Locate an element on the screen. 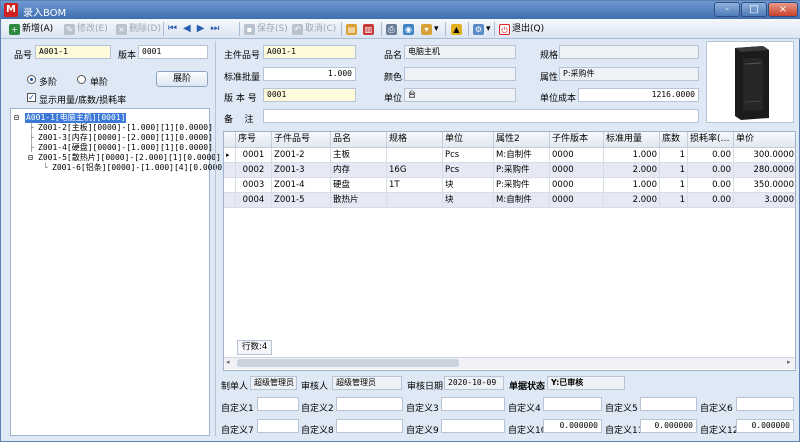 This screenshot has height=442, width=800. grid-cell: Z001-5 is located at coordinates (301, 200).